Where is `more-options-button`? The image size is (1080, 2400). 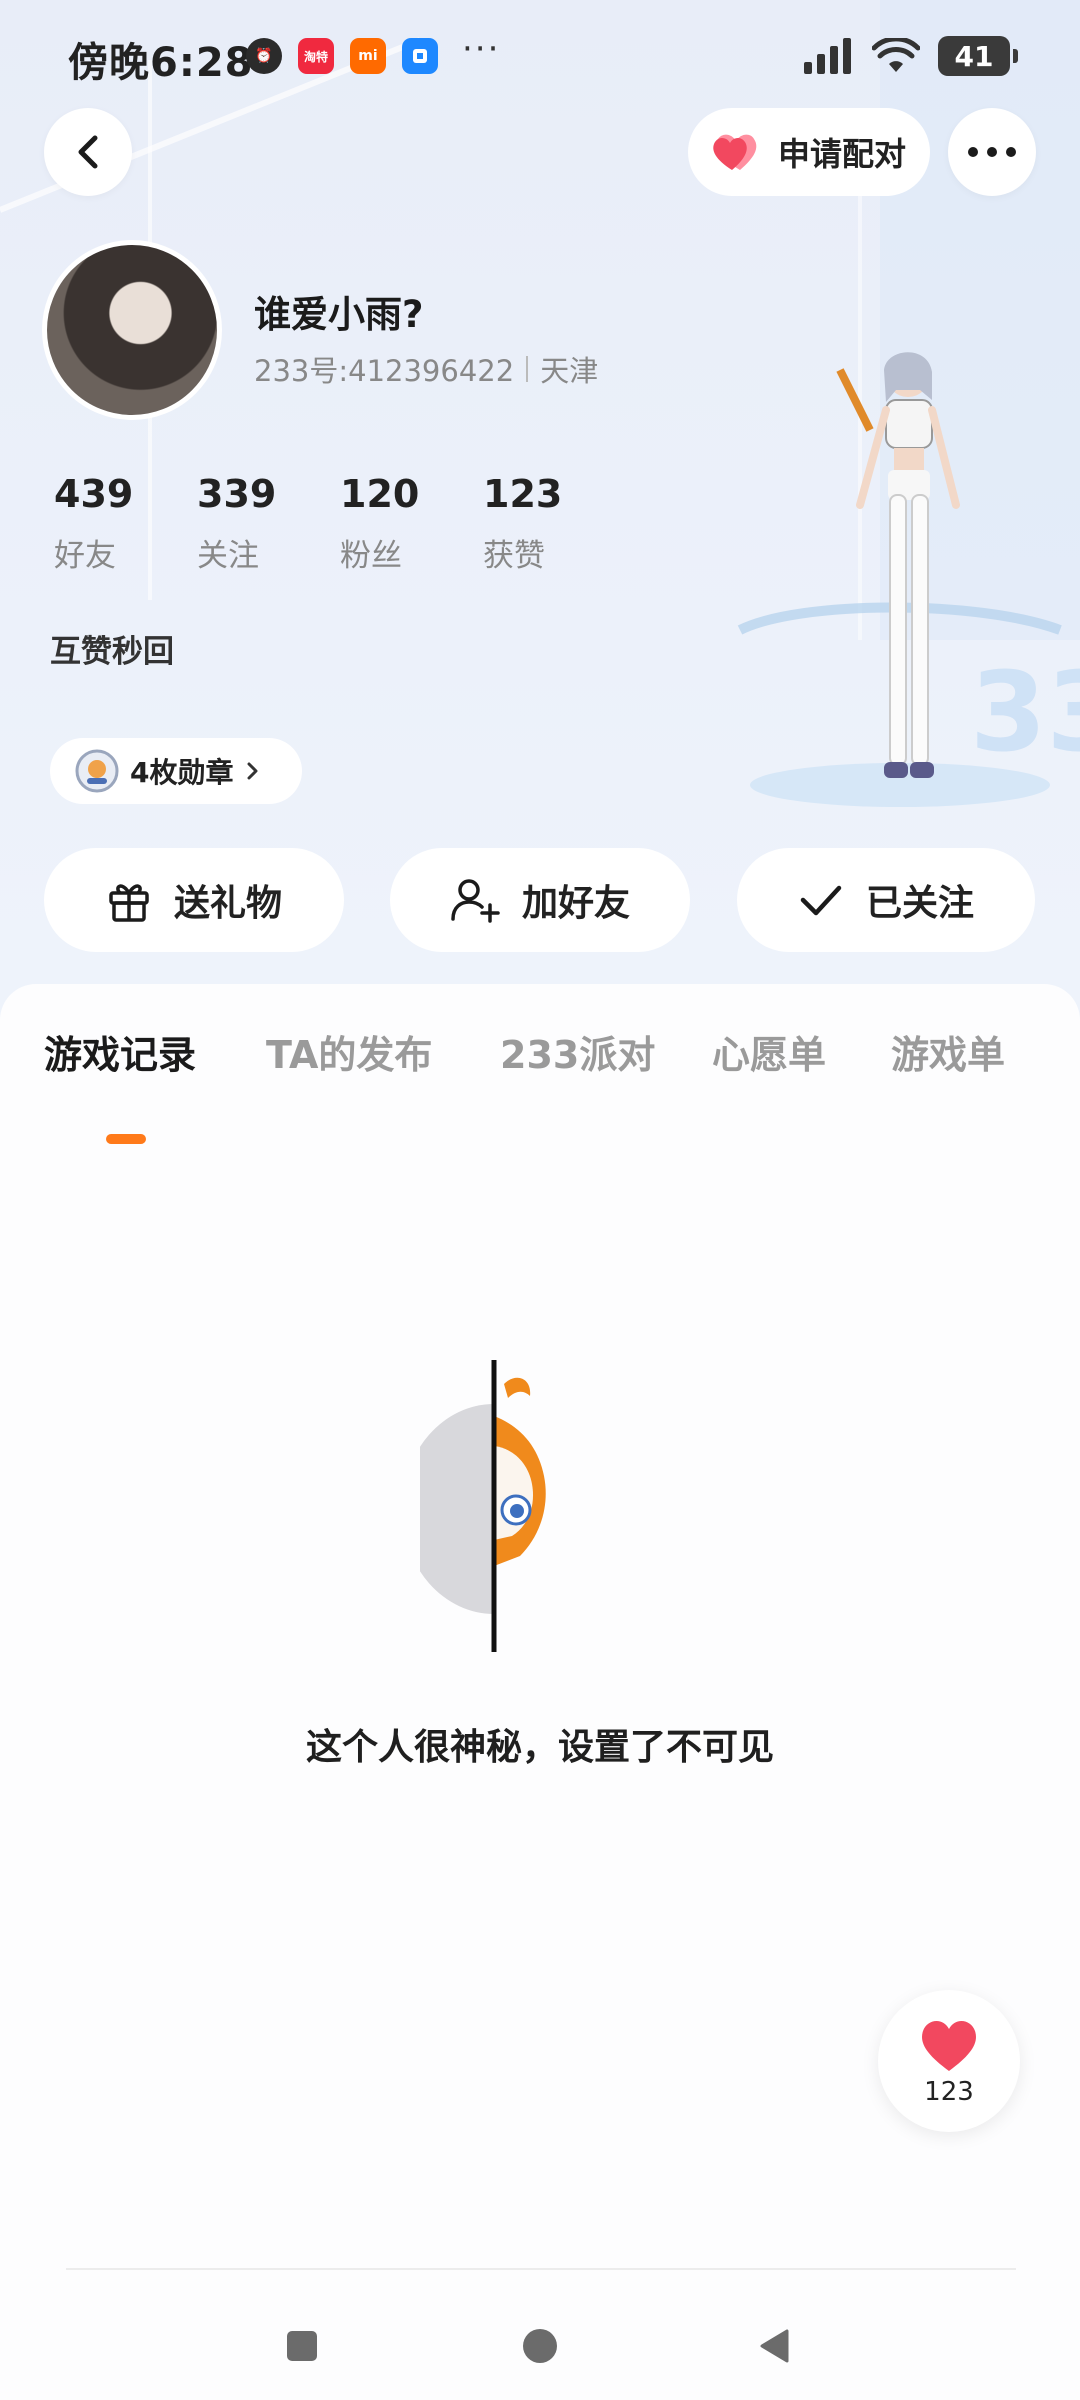 more-options-button is located at coordinates (992, 152).